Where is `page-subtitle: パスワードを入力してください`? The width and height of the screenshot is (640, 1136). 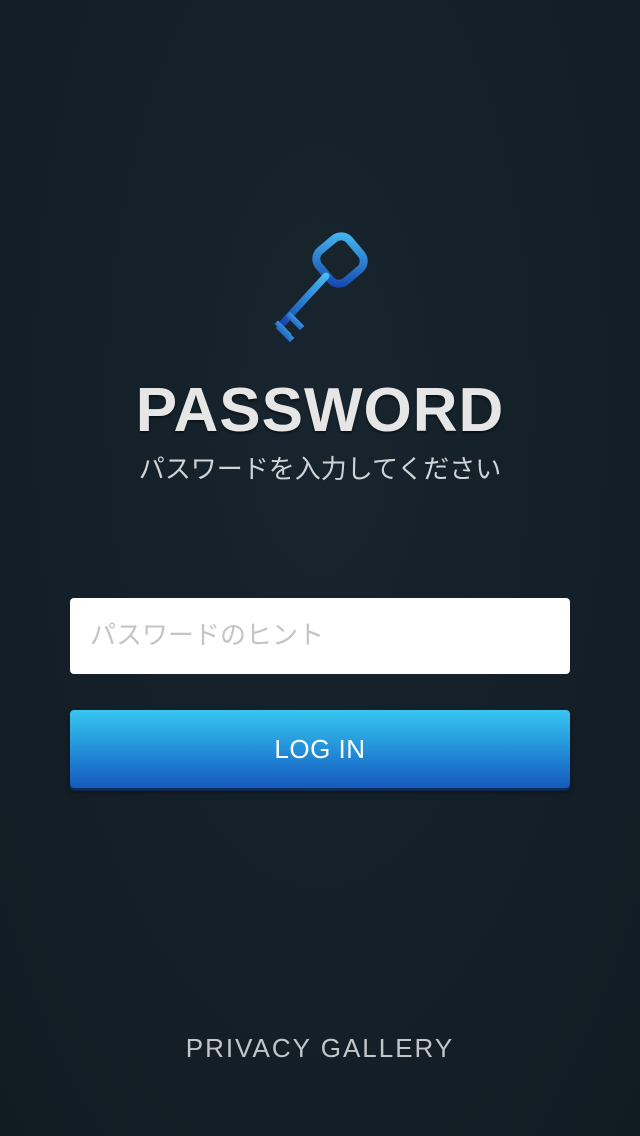 page-subtitle: パスワードを入力してください is located at coordinates (320, 470).